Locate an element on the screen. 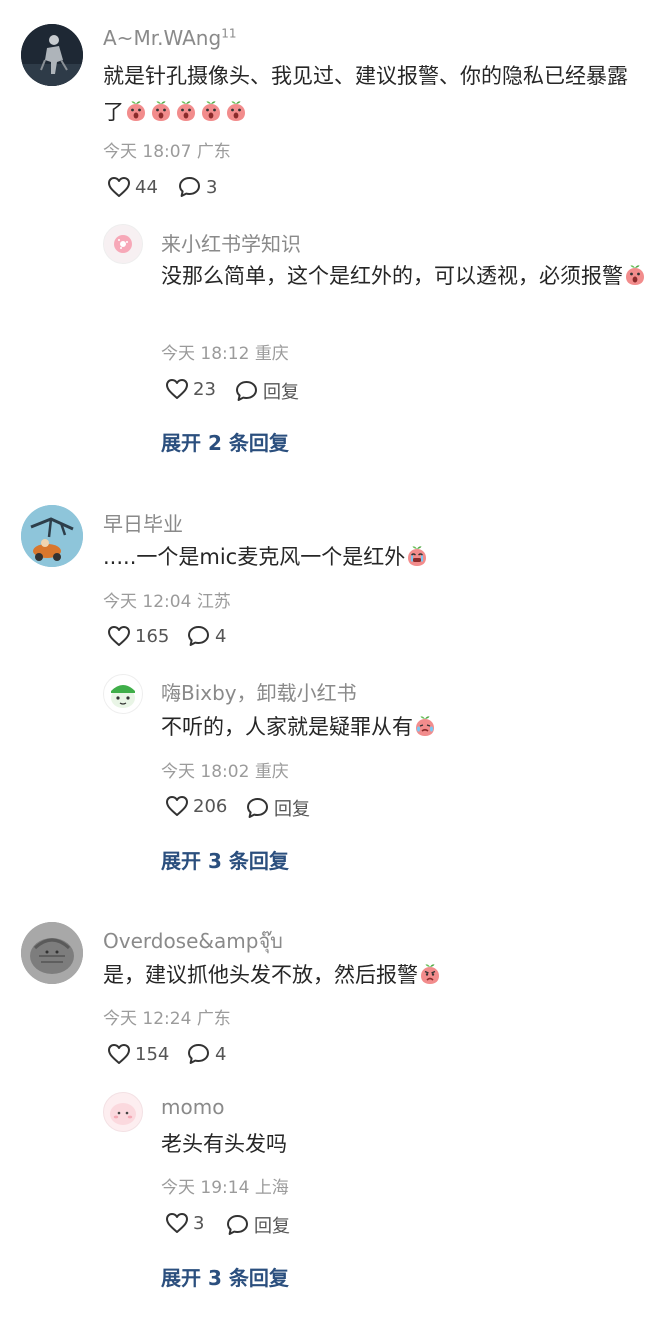 This screenshot has height=1320, width=651. comment-meta: 今天 12:24 广东 is located at coordinates (167, 1016).